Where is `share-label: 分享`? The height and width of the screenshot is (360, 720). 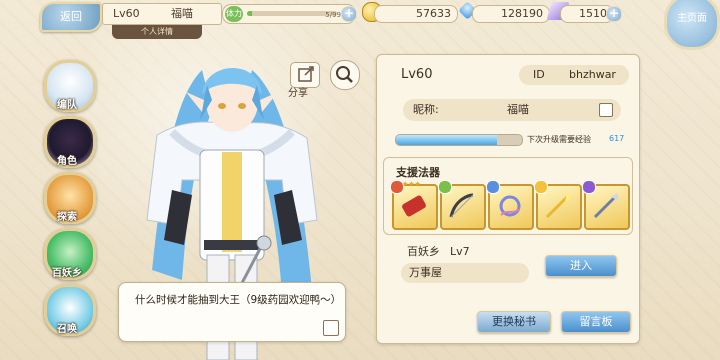 share-label: 分享 is located at coordinates (298, 93).